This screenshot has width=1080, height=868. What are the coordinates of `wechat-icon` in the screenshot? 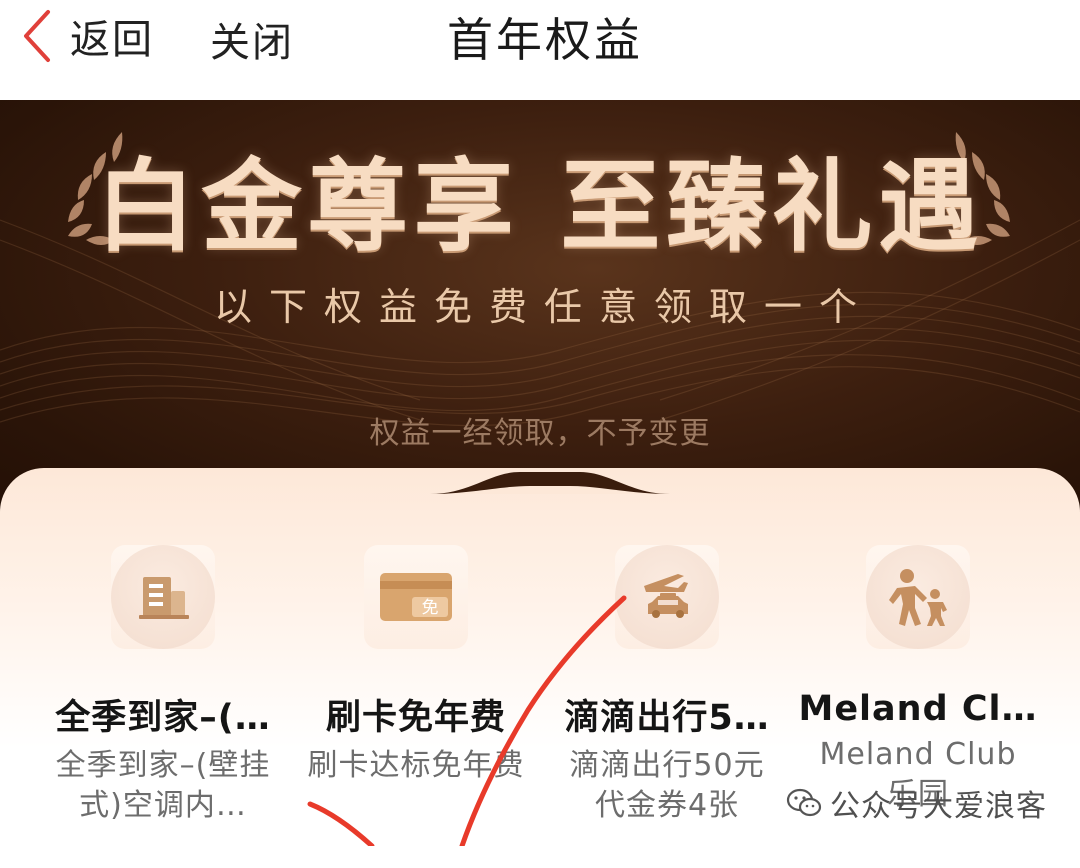 It's located at (804, 802).